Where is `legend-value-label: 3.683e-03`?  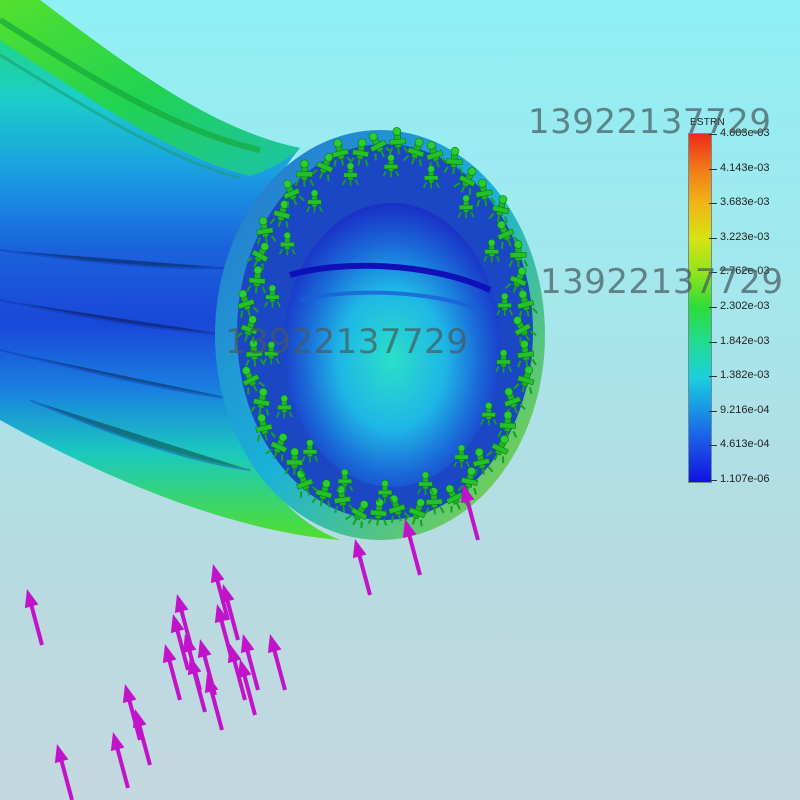 legend-value-label: 3.683e-03 is located at coordinates (745, 202).